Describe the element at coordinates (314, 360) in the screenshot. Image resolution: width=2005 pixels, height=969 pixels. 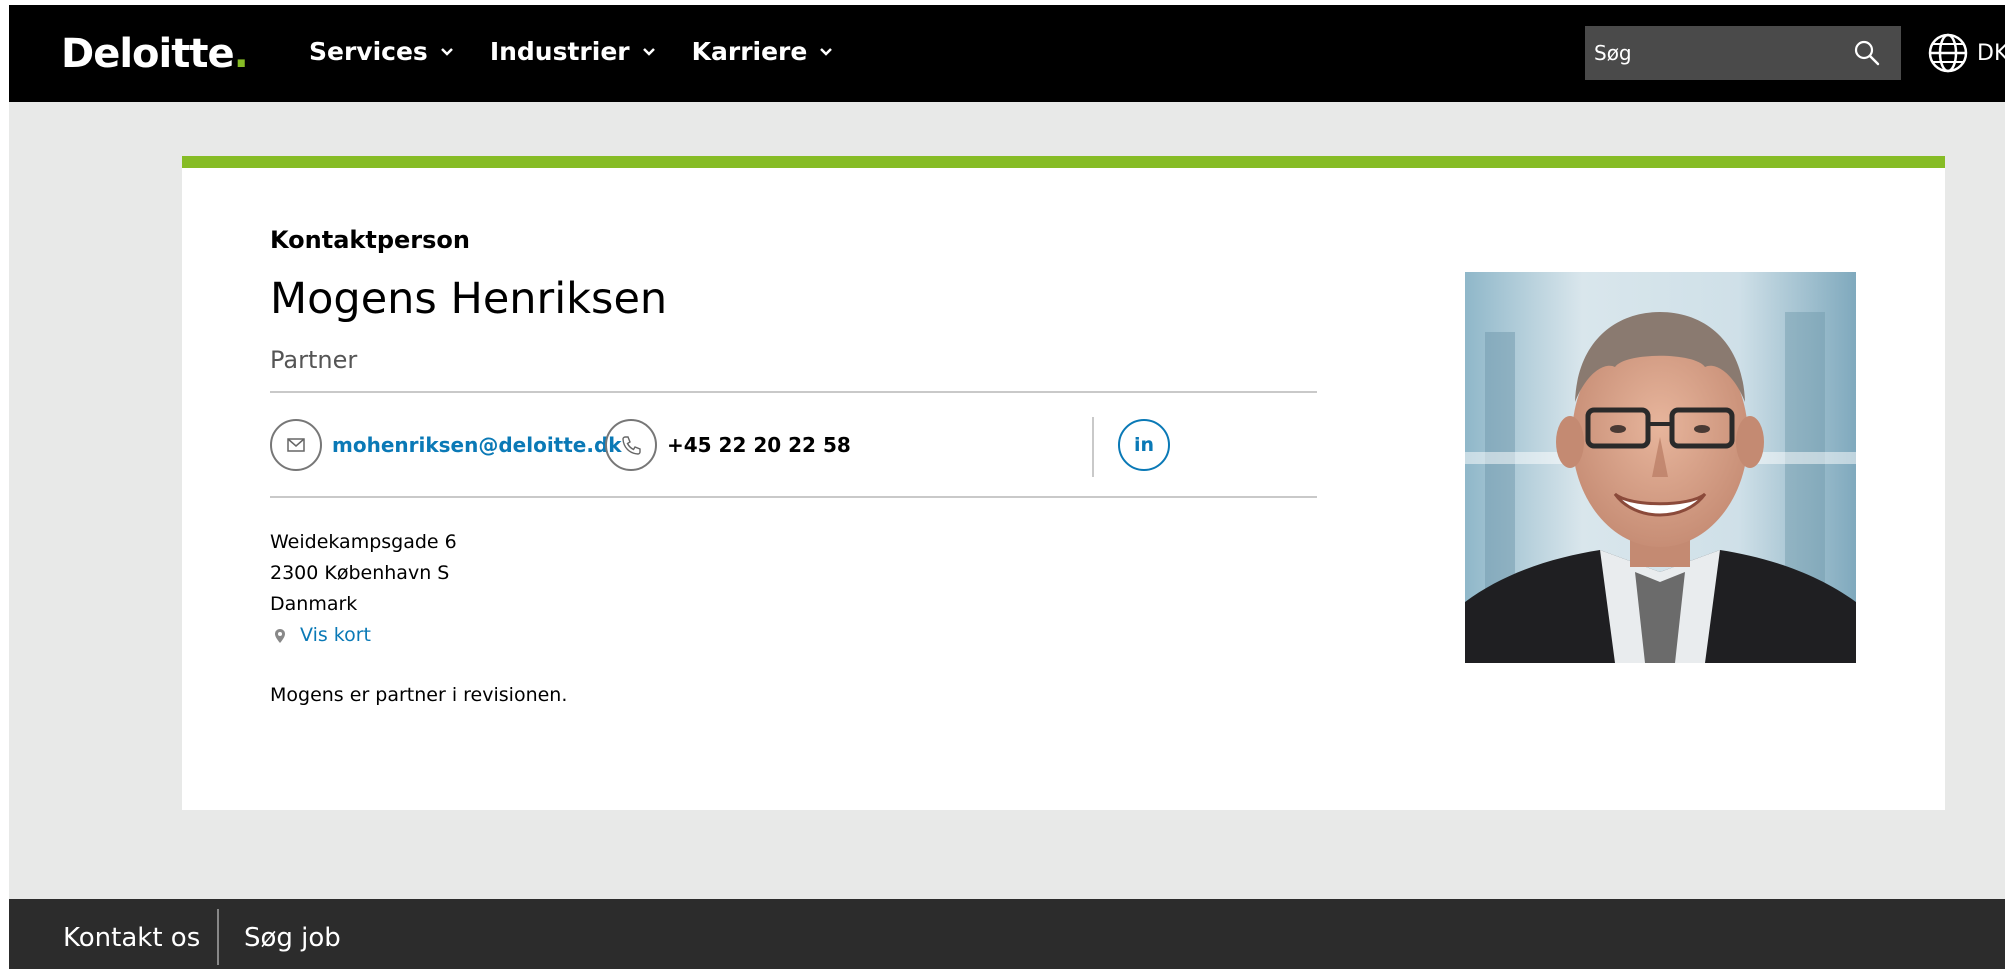
I see `contact-role: Partner` at that location.